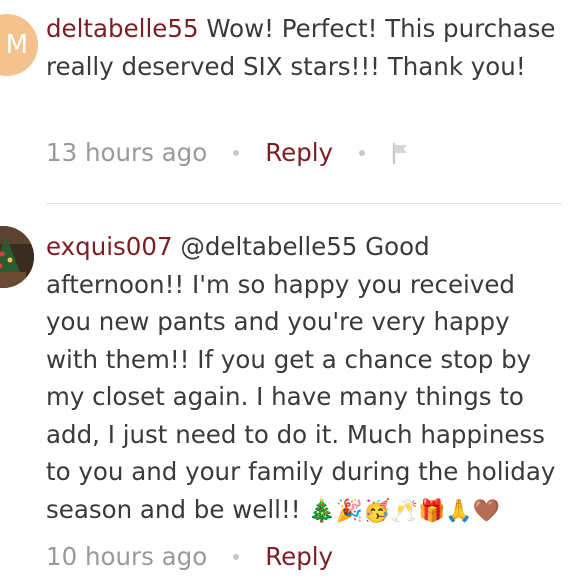 The width and height of the screenshot is (580, 580). What do you see at coordinates (127, 556) in the screenshot?
I see `comment-timestamp: 10 hours ago` at bounding box center [127, 556].